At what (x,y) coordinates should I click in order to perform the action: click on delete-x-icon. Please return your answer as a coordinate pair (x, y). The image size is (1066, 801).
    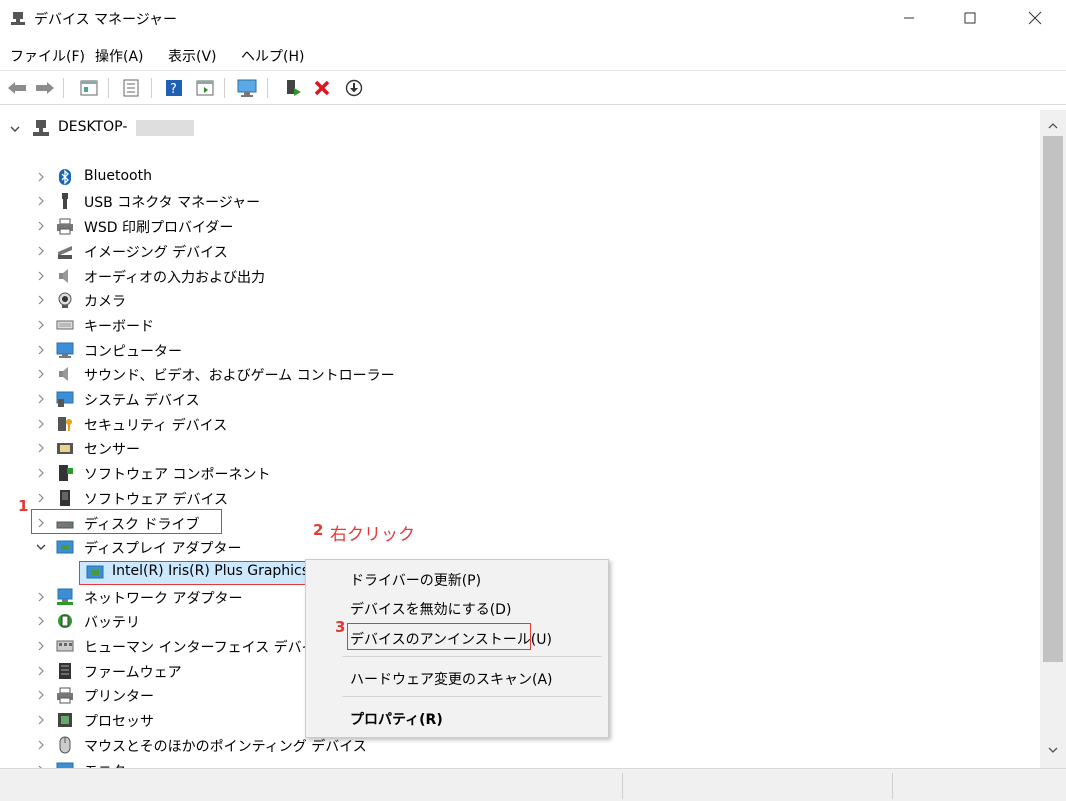
    Looking at the image, I should click on (322, 88).